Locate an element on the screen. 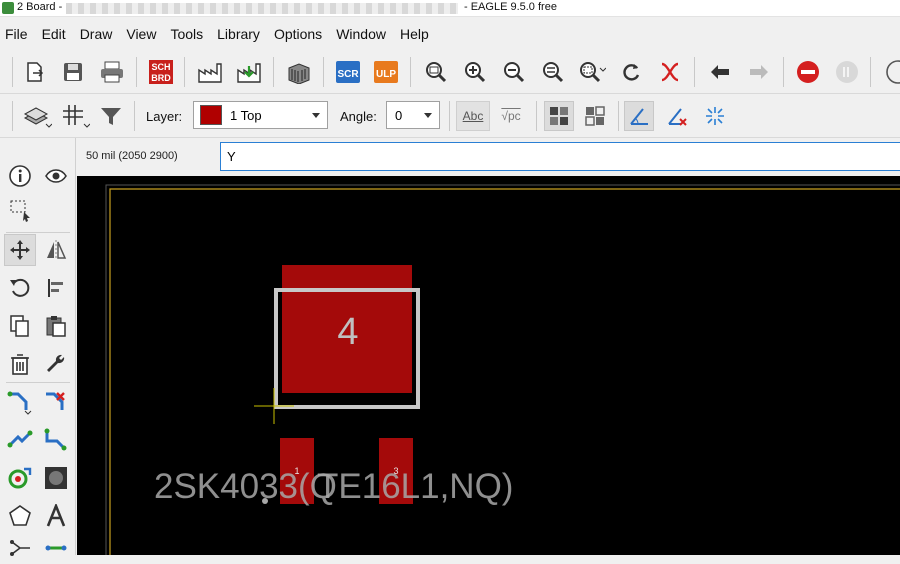 The width and height of the screenshot is (900, 564). ulp-label: ULP is located at coordinates (386, 74).